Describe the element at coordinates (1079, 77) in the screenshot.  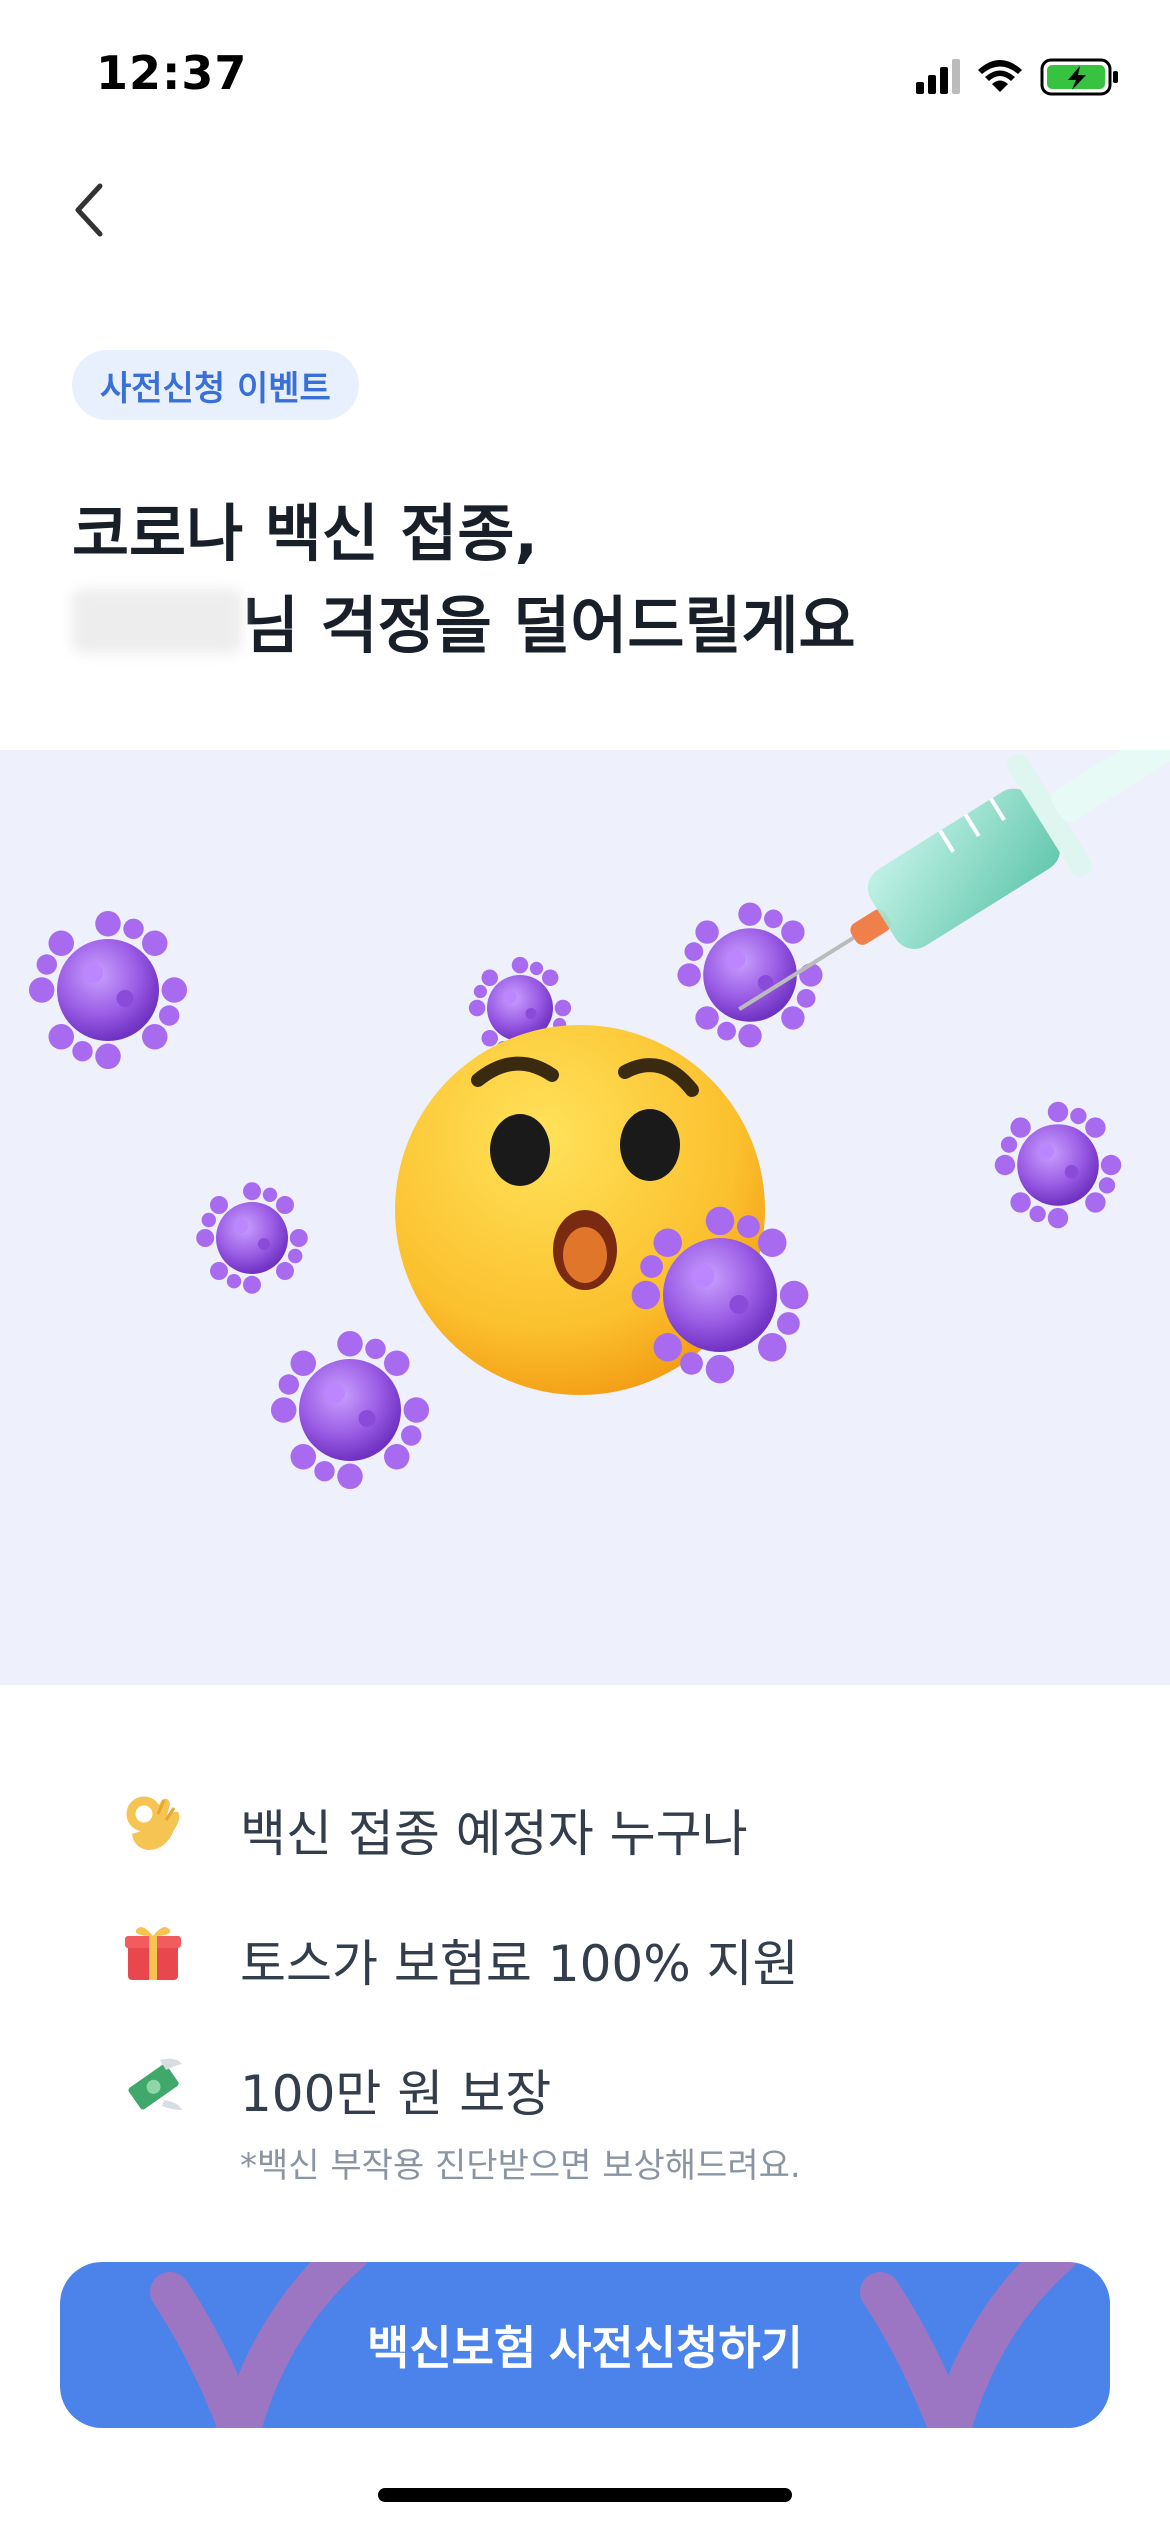
I see `battery-charging-icon` at that location.